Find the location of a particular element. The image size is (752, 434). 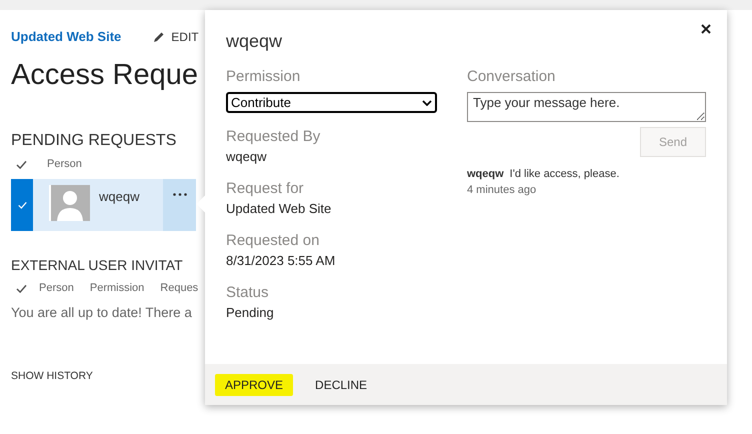

pencil-icon is located at coordinates (159, 36).